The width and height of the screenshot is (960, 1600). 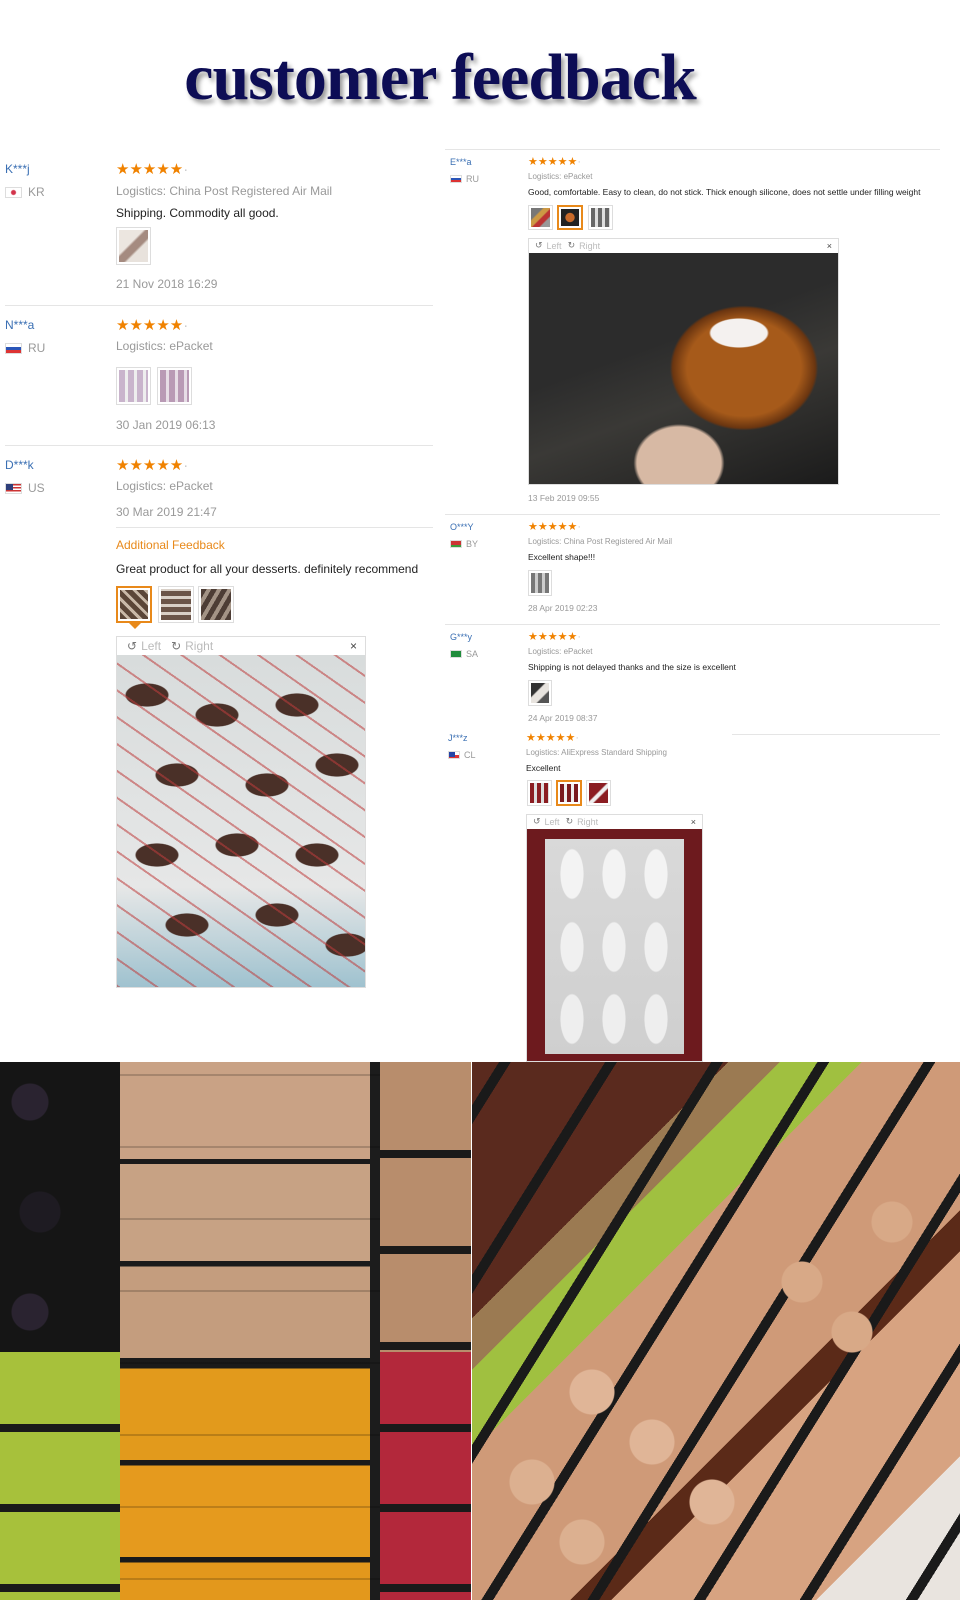 What do you see at coordinates (167, 284) in the screenshot?
I see `review-date: 21 Nov 2018 16:29` at bounding box center [167, 284].